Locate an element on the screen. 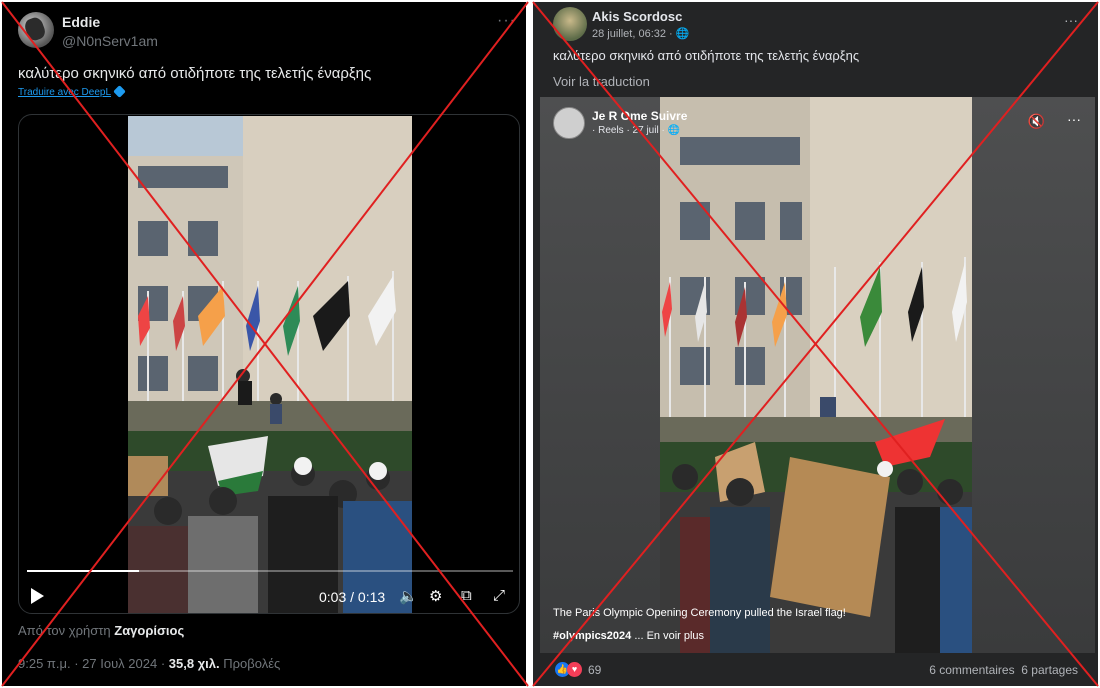  fb-engagement-stats: 6 commentaires 6 partages is located at coordinates (1003, 670).